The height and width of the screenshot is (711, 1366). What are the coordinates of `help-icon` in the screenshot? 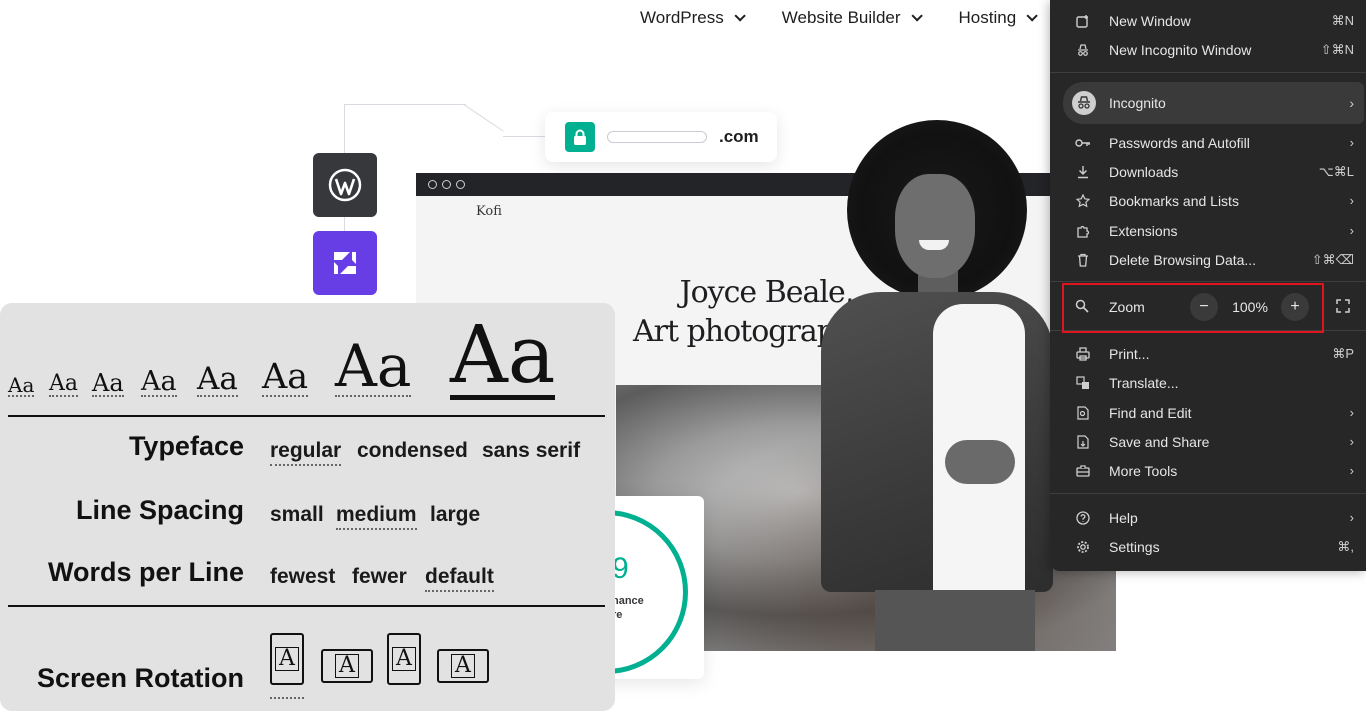 It's located at (1083, 518).